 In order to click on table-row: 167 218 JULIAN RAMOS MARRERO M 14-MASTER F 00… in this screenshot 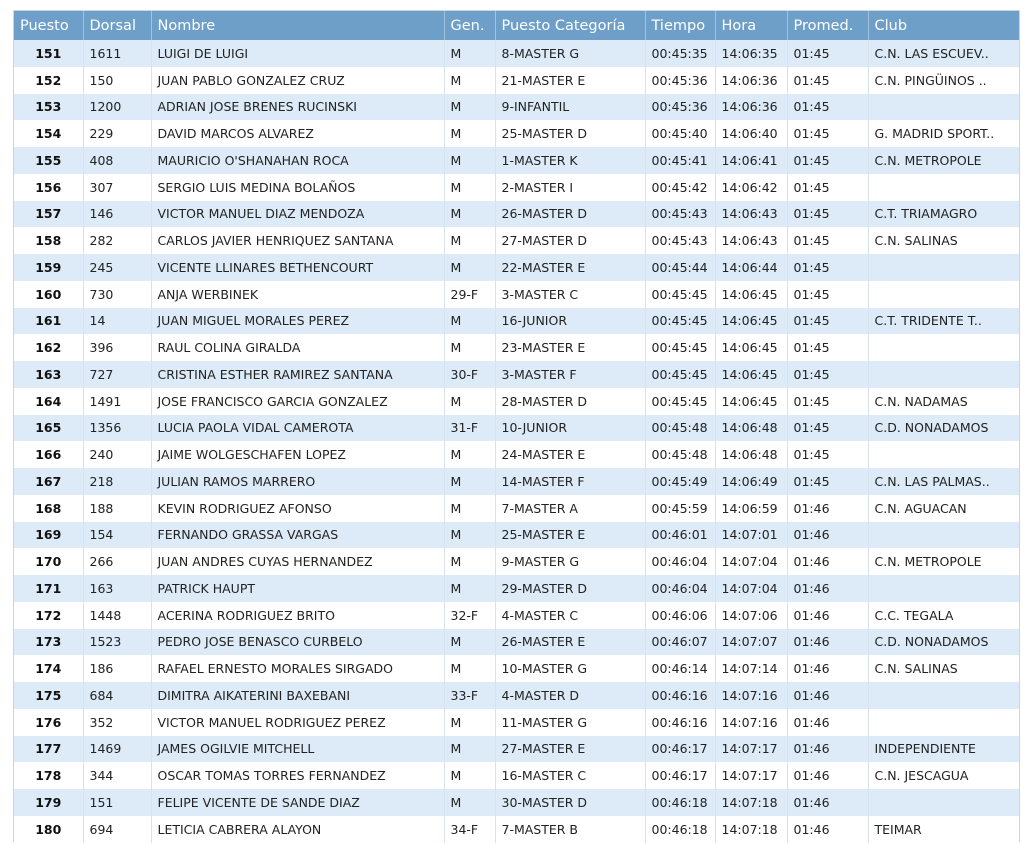, I will do `click(516, 481)`.